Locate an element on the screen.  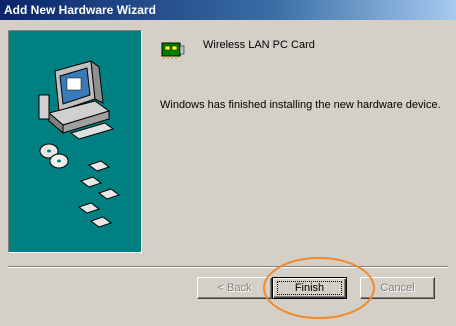
back-button: < Back is located at coordinates (234, 288).